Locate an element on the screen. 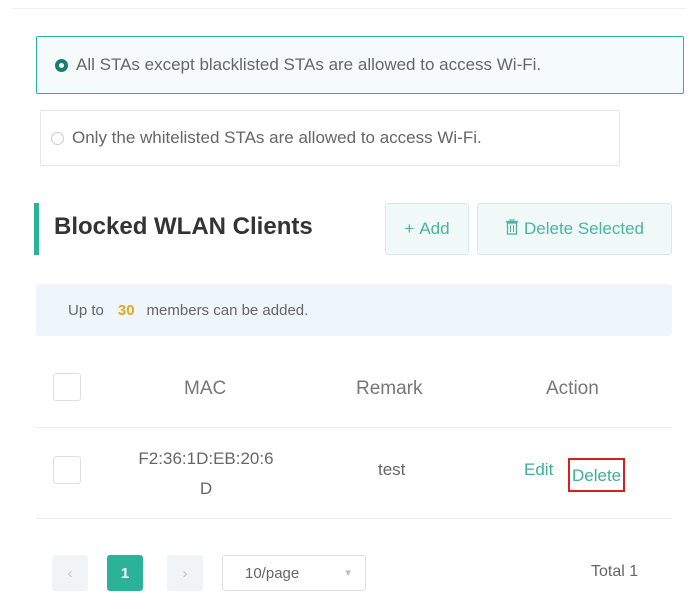 The height and width of the screenshot is (613, 689). mac-line-2: D is located at coordinates (206, 488).